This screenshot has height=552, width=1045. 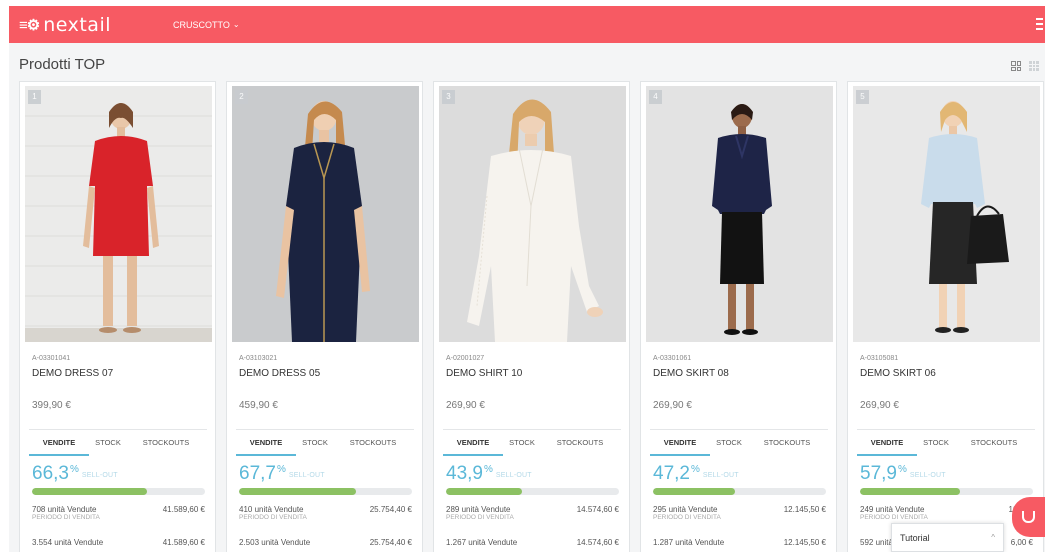 I want to click on cruscotto-menu: CRUSCOTTO ⌄, so click(x=206, y=25).